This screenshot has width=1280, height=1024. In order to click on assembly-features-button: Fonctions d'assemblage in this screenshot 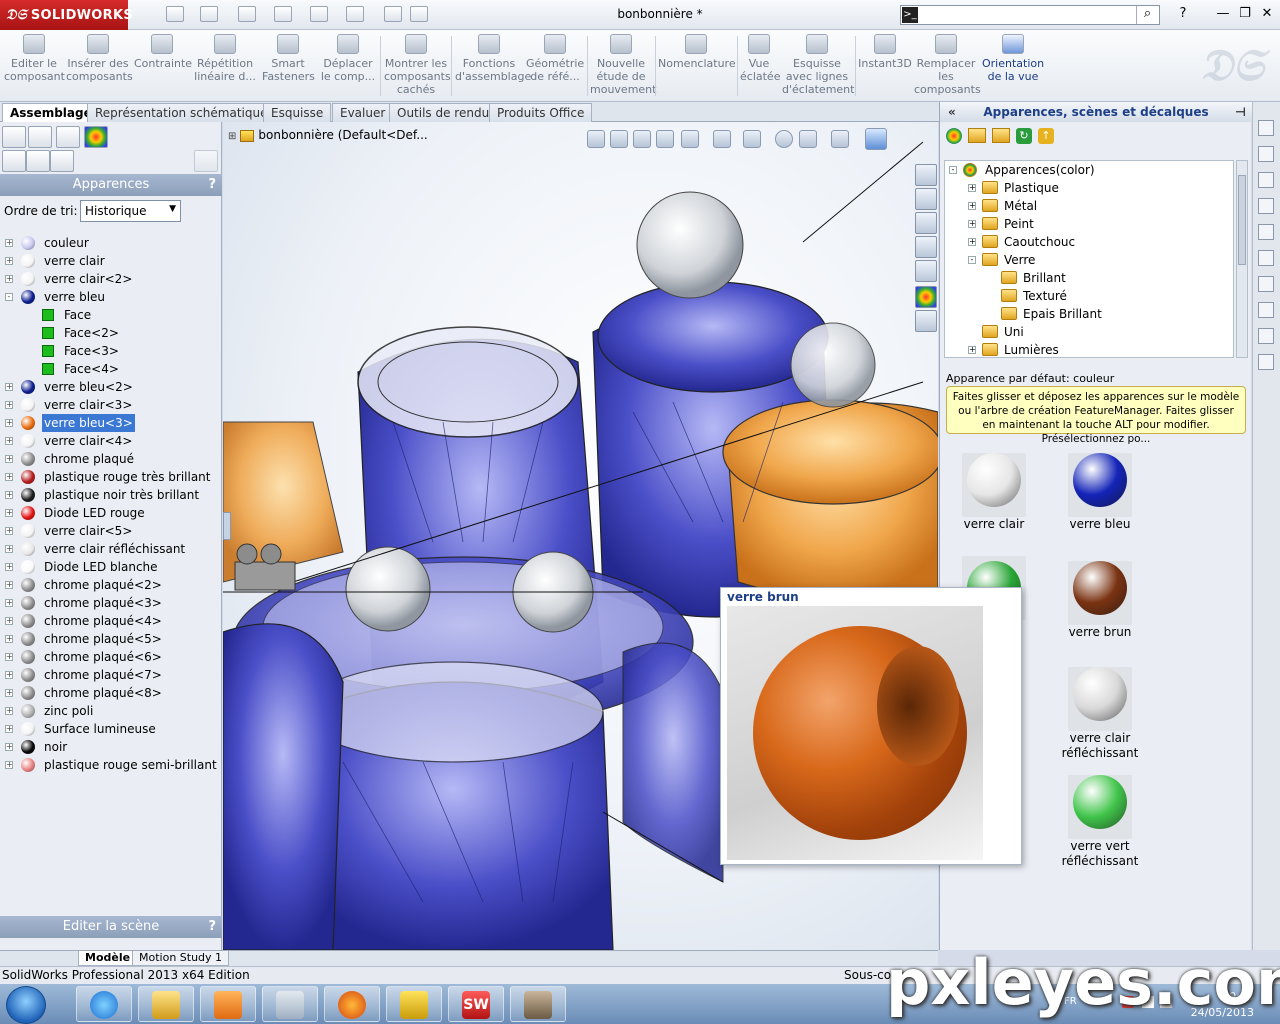, I will do `click(493, 66)`.